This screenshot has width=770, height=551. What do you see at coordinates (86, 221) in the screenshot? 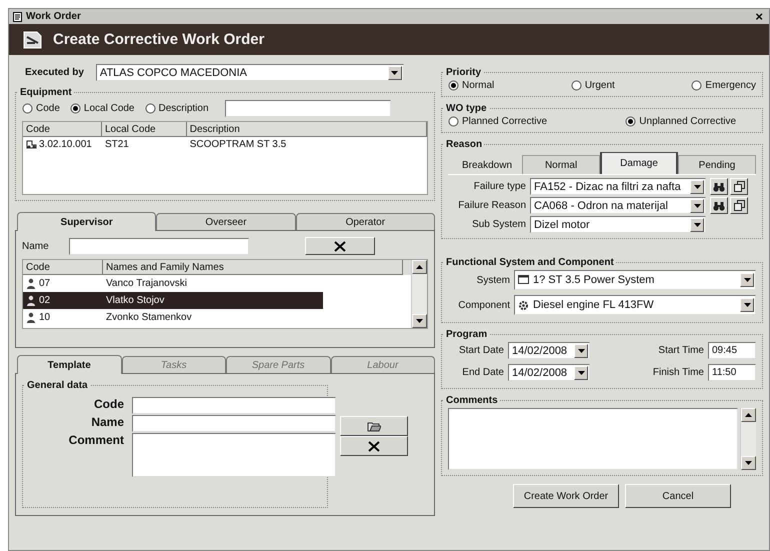
I see `tab: Supervisor` at bounding box center [86, 221].